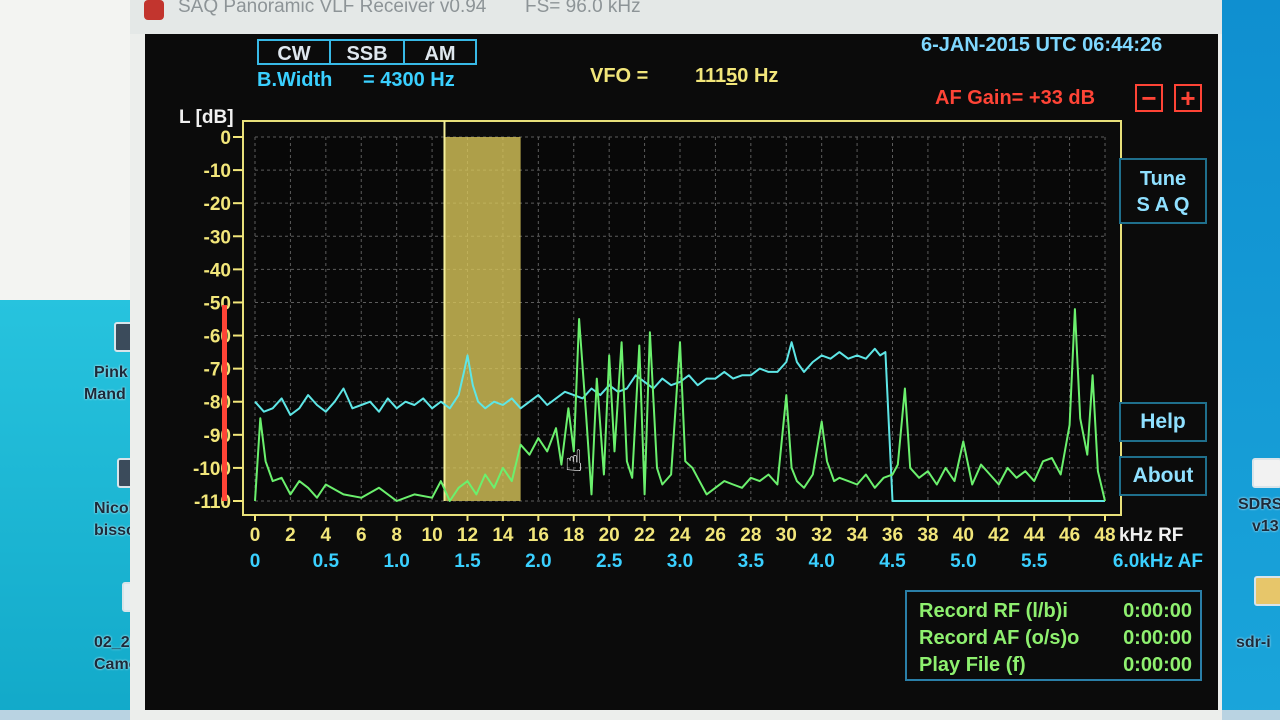  Describe the element at coordinates (538, 535) in the screenshot. I see `x-rf-tick-label: 16` at that location.